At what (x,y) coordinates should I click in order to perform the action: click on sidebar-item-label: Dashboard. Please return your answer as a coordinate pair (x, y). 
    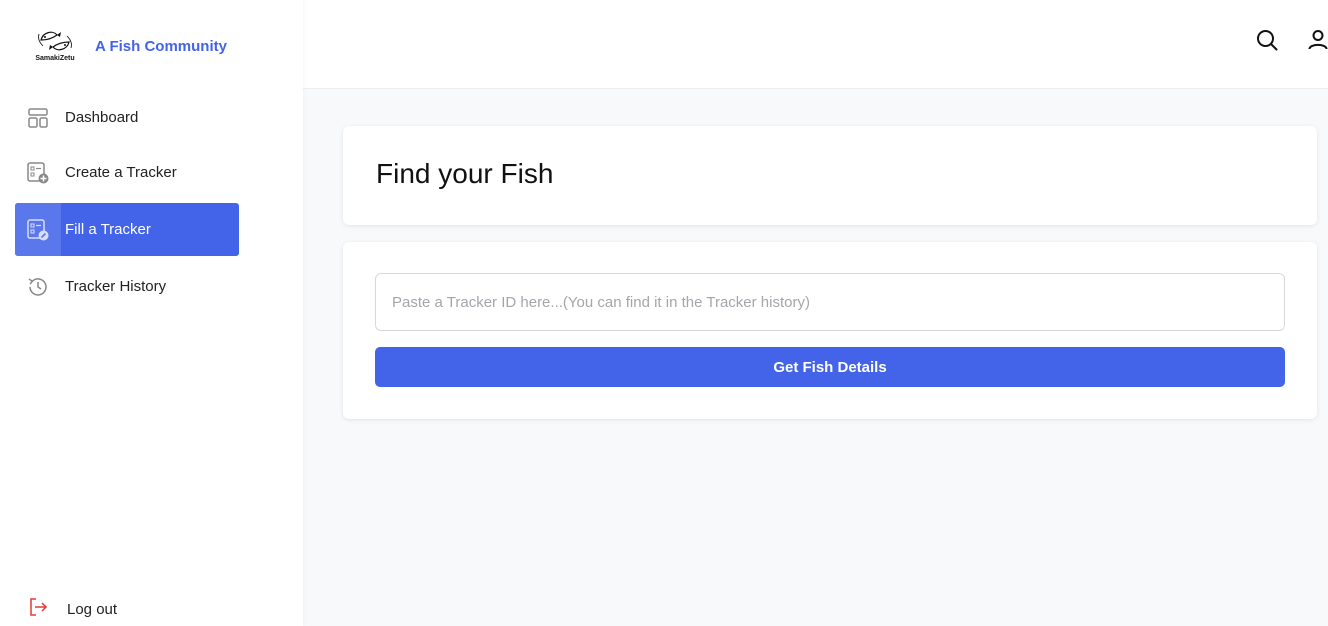
    Looking at the image, I should click on (102, 117).